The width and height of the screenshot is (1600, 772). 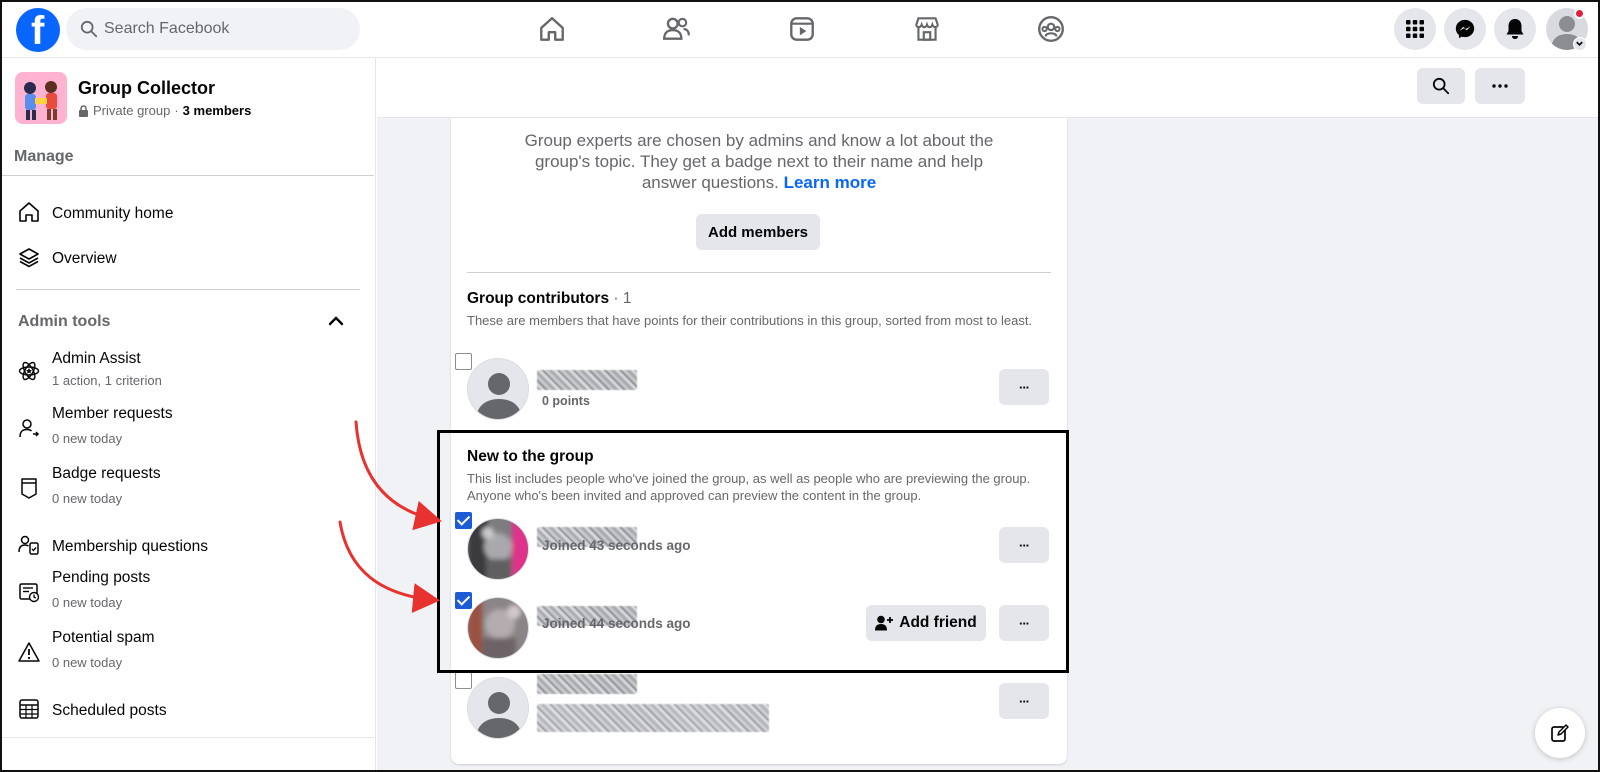 What do you see at coordinates (676, 29) in the screenshot?
I see `friends-icon` at bounding box center [676, 29].